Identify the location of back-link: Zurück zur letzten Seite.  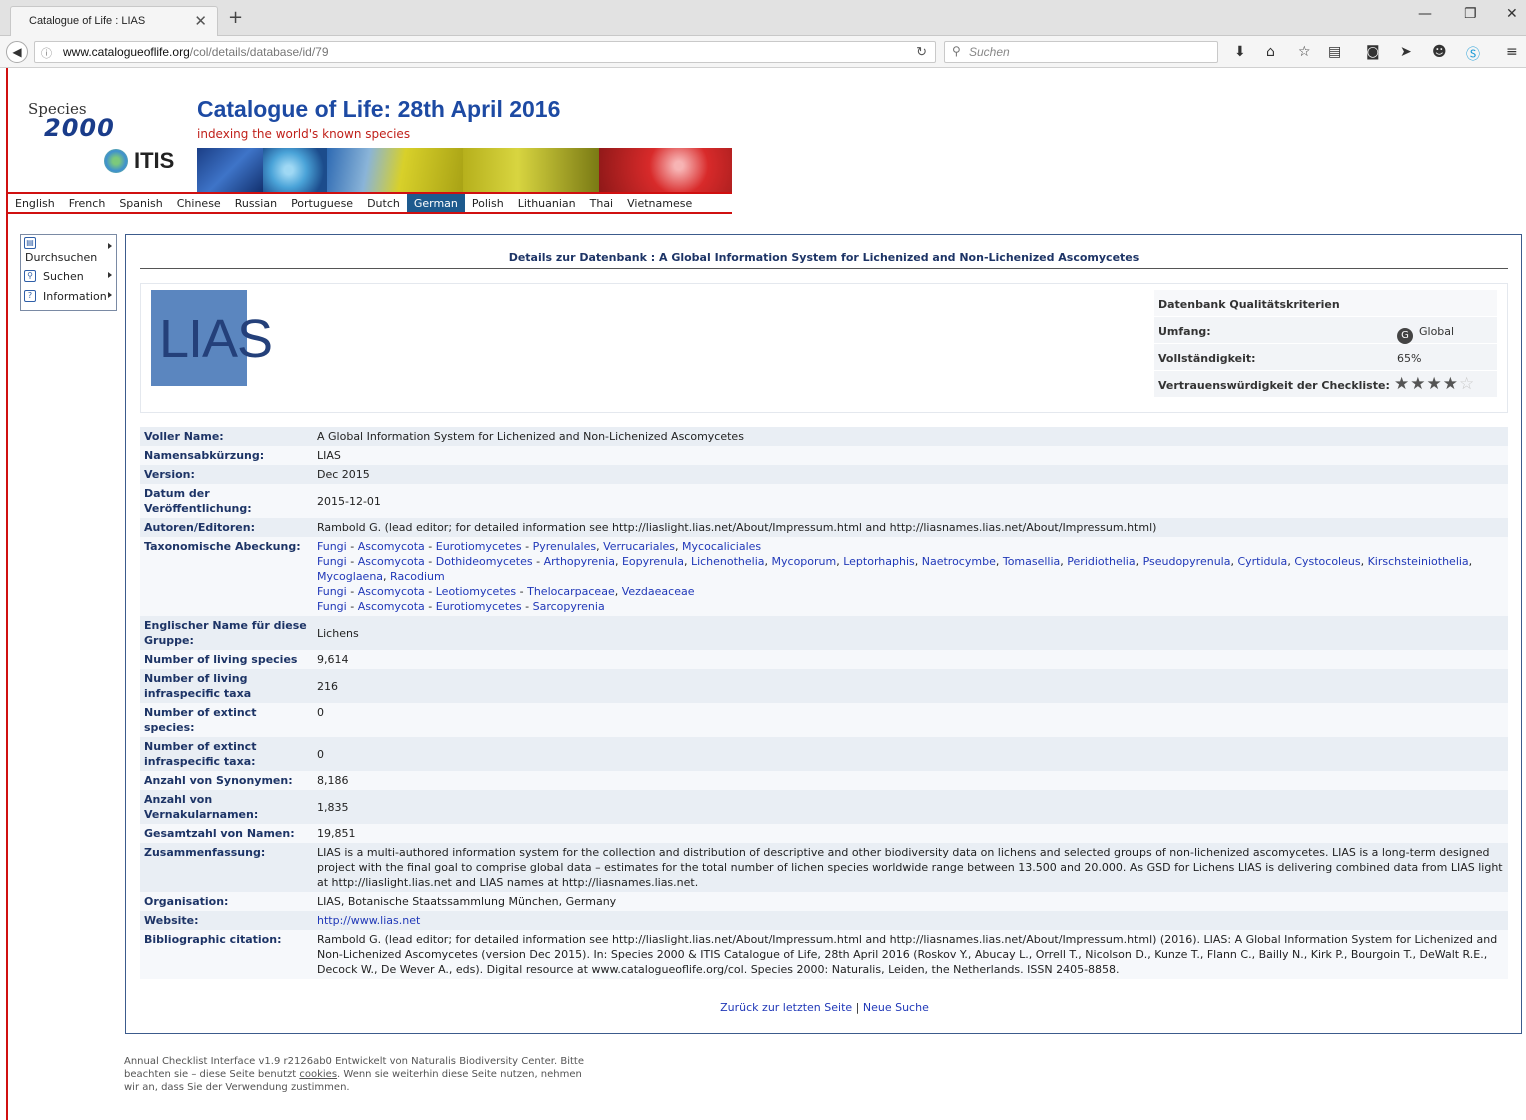
(786, 1007).